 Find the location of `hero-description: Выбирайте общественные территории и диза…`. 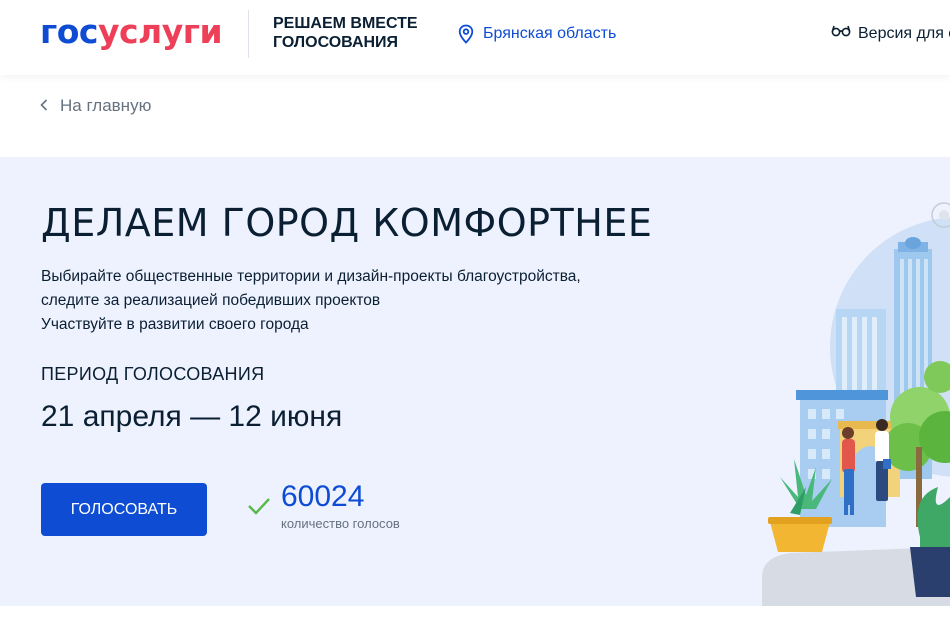

hero-description: Выбирайте общественные территории и диза… is located at coordinates (311, 301).